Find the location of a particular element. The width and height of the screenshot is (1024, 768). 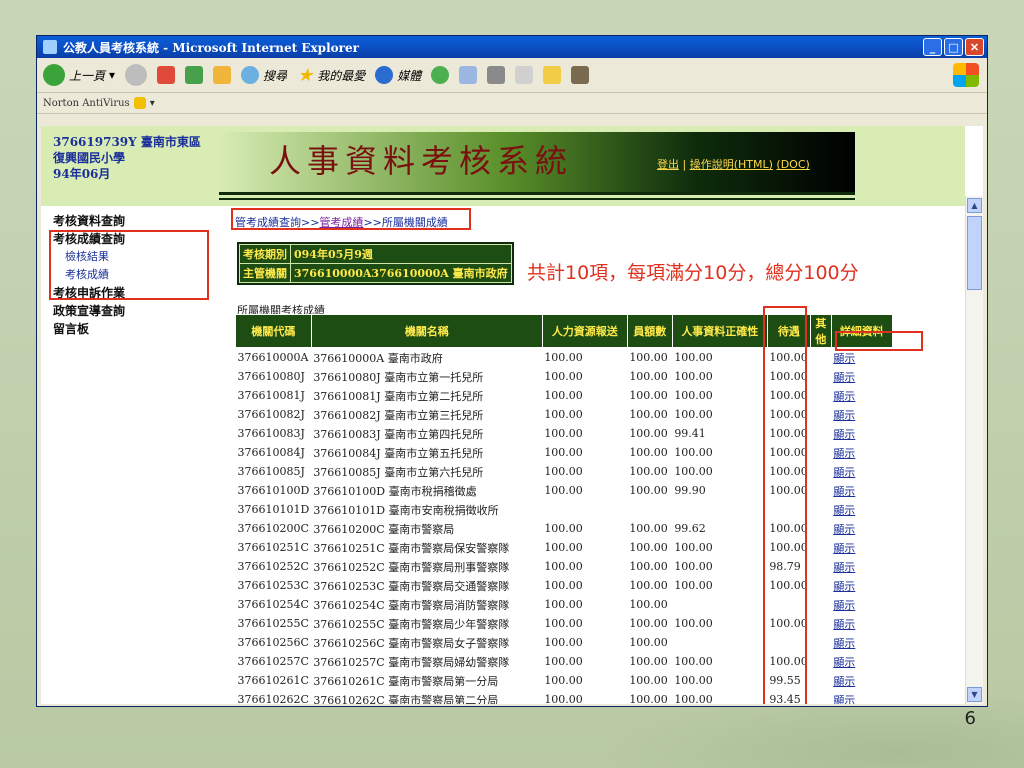

favorites-button: ★ 我的最愛 is located at coordinates (331, 75).